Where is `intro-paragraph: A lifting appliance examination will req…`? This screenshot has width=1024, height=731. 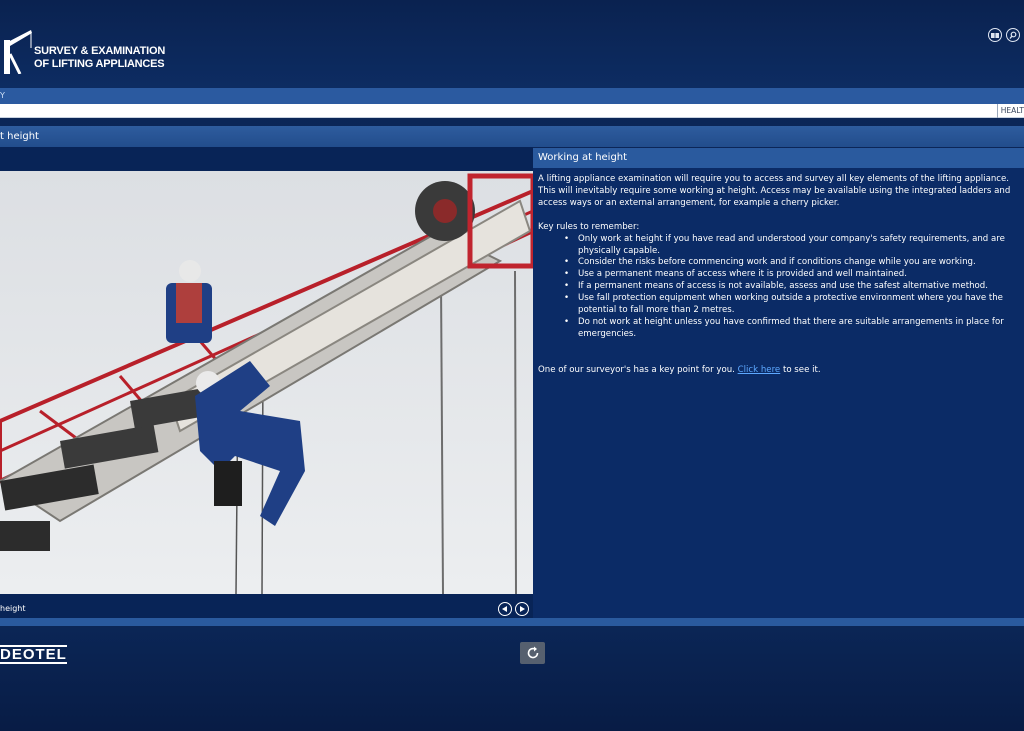 intro-paragraph: A lifting appliance examination will req… is located at coordinates (774, 191).